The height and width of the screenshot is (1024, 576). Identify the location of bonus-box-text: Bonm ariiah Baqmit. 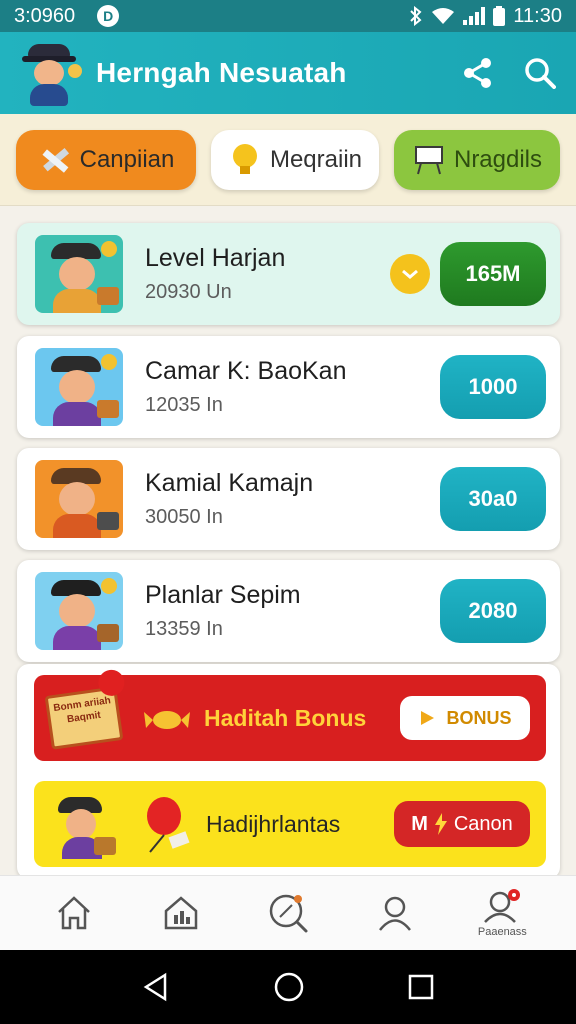
(82, 710).